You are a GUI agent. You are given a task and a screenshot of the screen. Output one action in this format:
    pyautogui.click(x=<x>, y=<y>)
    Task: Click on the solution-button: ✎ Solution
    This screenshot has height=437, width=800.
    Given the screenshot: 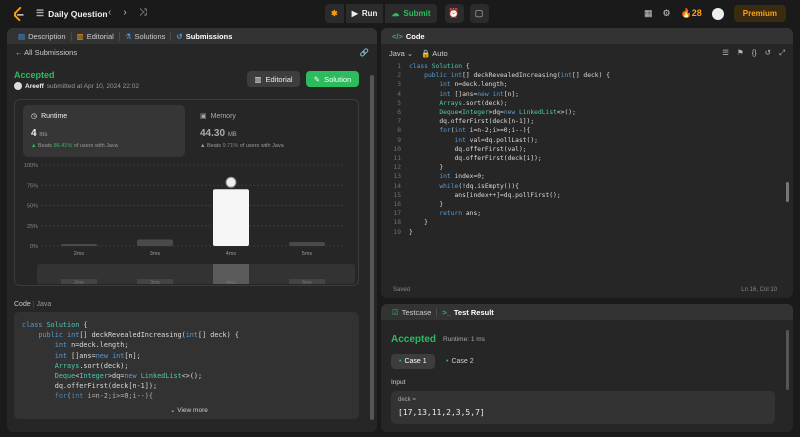 What is the action you would take?
    pyautogui.click(x=332, y=79)
    